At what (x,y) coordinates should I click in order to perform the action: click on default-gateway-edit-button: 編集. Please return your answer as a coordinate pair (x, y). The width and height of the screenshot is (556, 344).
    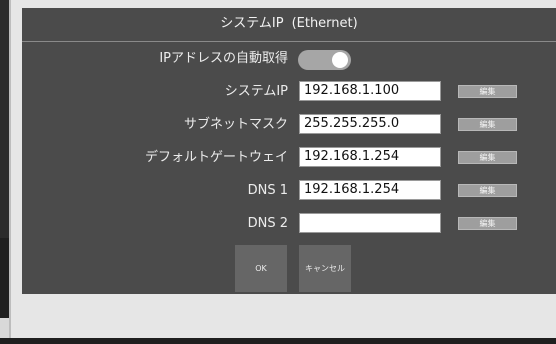
    Looking at the image, I should click on (487, 157).